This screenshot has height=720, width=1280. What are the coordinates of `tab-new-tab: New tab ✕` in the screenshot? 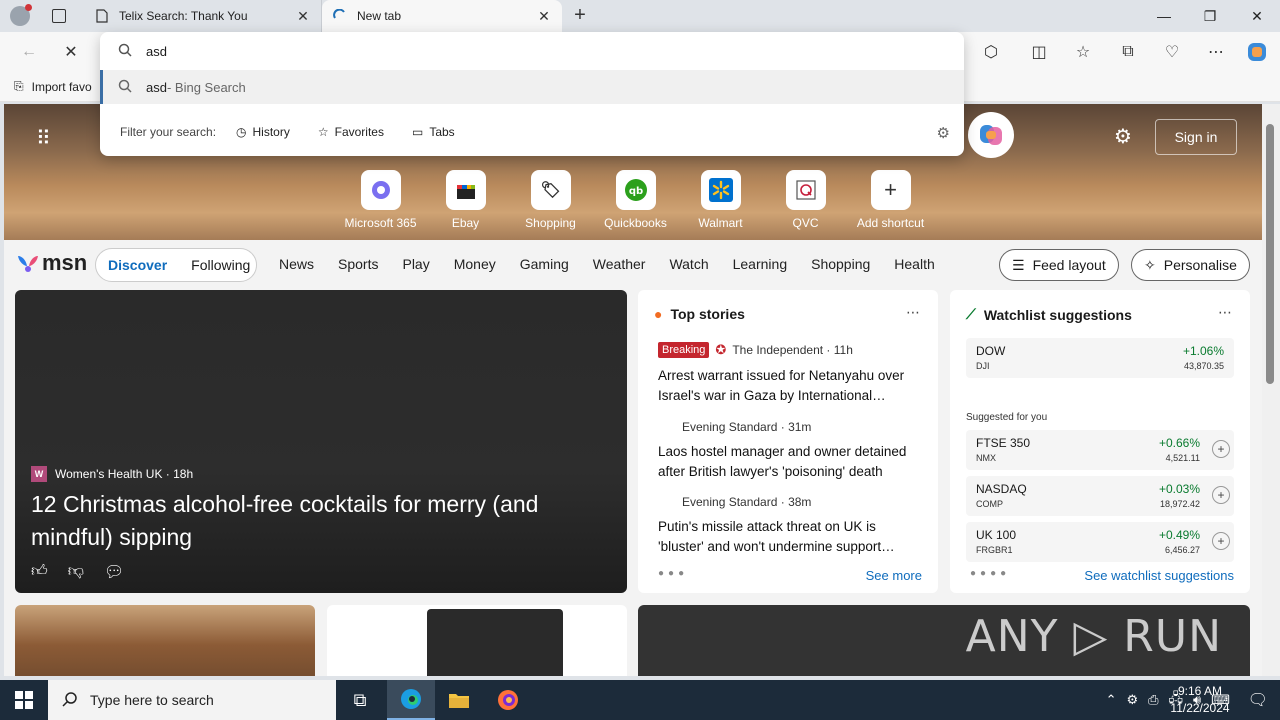 It's located at (442, 16).